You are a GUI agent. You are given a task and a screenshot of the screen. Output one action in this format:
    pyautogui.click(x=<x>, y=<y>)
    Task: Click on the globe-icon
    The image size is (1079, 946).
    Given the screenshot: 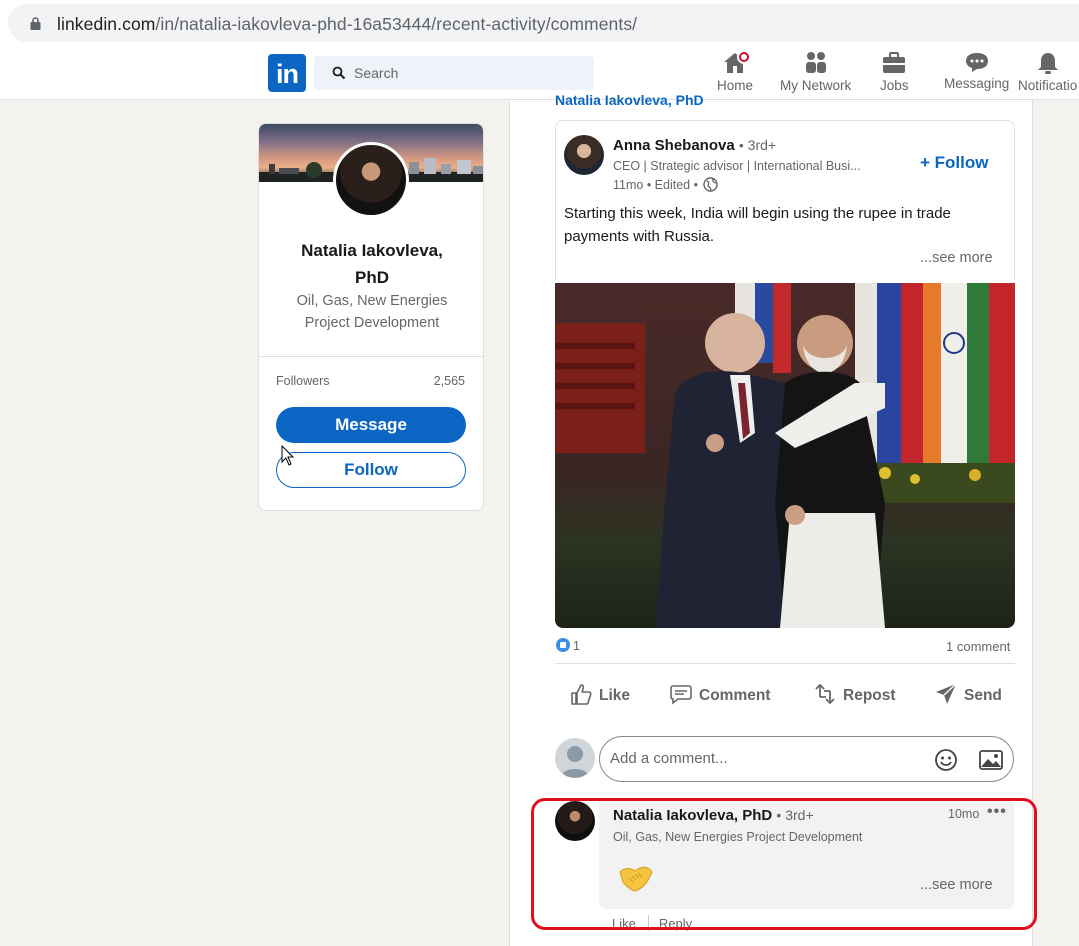 What is the action you would take?
    pyautogui.click(x=711, y=184)
    